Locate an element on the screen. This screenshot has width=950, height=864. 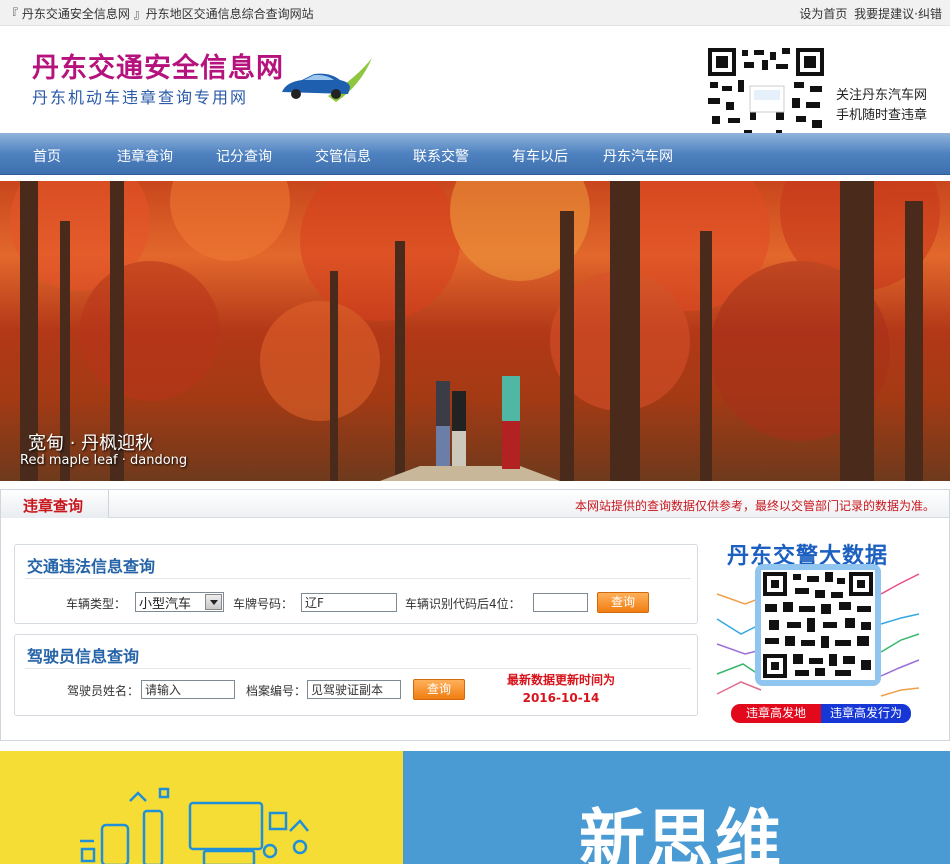
banner-caption-en: Red maple leaf · dandong is located at coordinates (104, 460).